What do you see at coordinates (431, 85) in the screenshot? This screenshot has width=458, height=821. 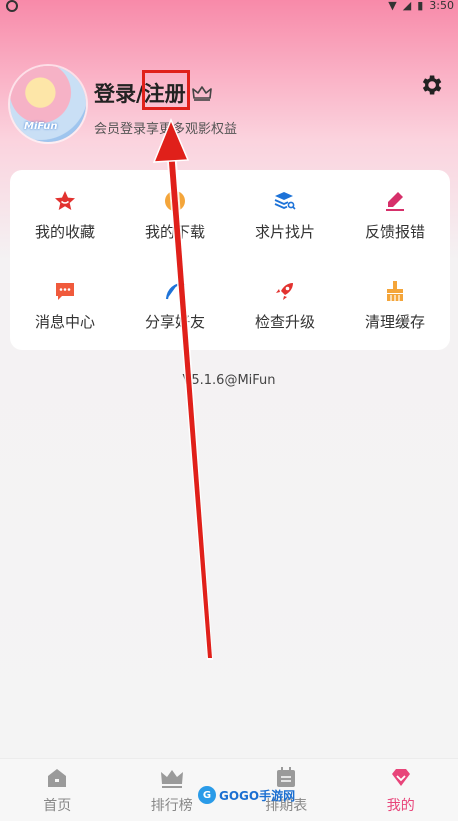 I see `settings-gear-icon` at bounding box center [431, 85].